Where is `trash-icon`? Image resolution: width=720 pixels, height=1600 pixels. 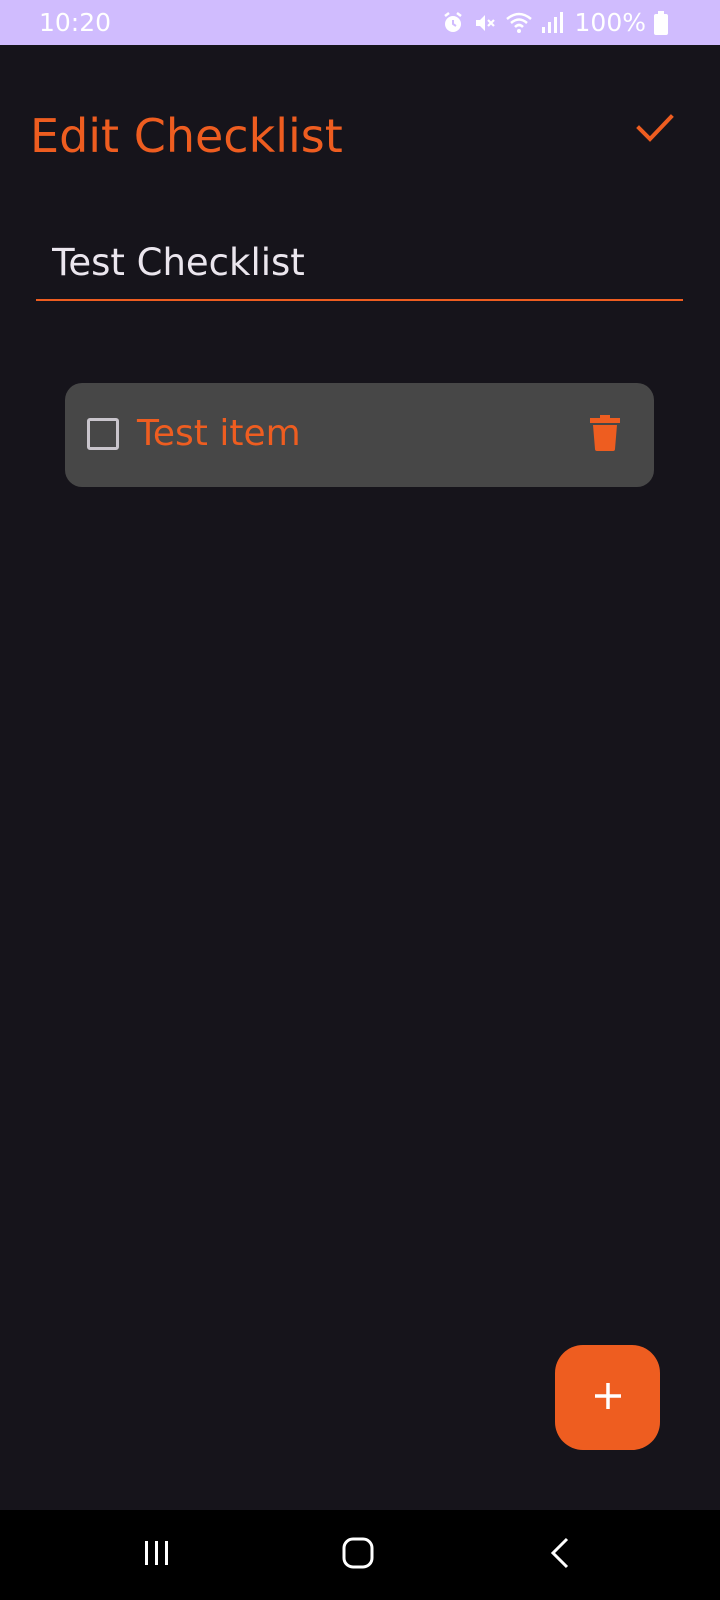
trash-icon is located at coordinates (605, 435).